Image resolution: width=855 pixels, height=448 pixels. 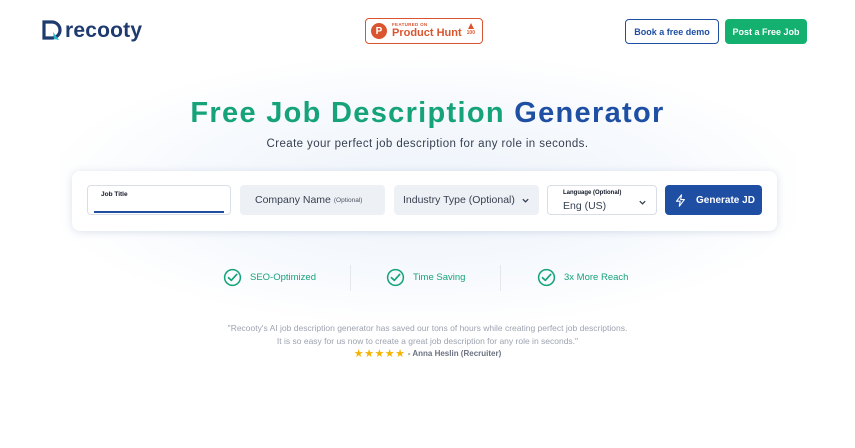 I want to click on star-rating-icon: ★★★★★, so click(x=379, y=354).